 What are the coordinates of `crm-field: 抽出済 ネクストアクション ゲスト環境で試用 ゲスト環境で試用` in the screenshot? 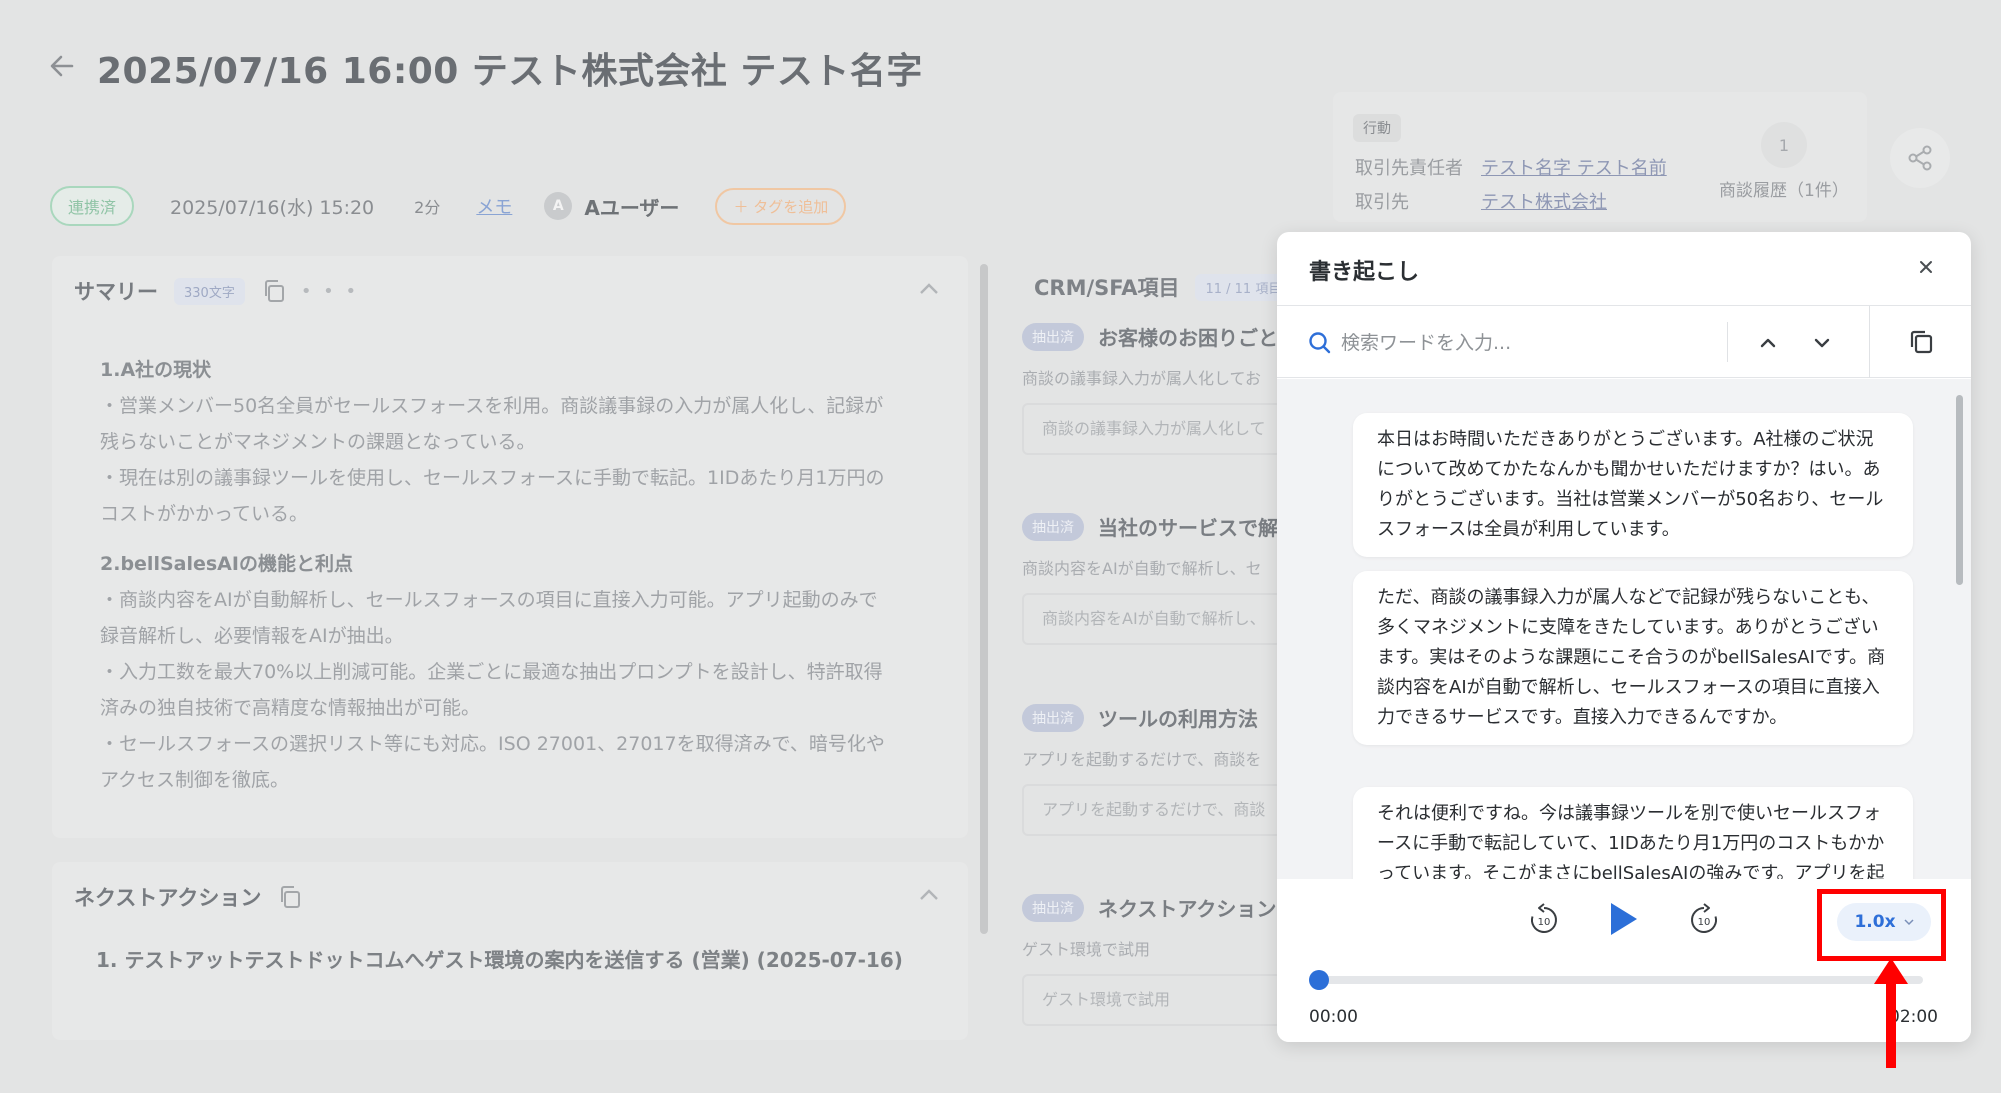 It's located at (1152, 959).